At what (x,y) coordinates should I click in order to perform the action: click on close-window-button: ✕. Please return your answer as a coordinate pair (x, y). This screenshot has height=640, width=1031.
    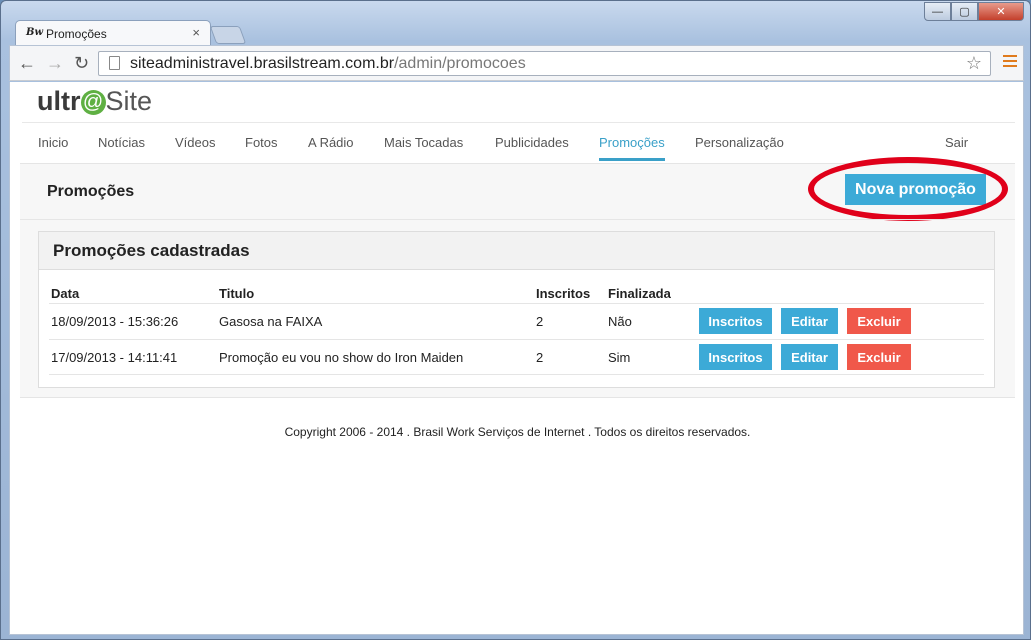
    Looking at the image, I should click on (1001, 11).